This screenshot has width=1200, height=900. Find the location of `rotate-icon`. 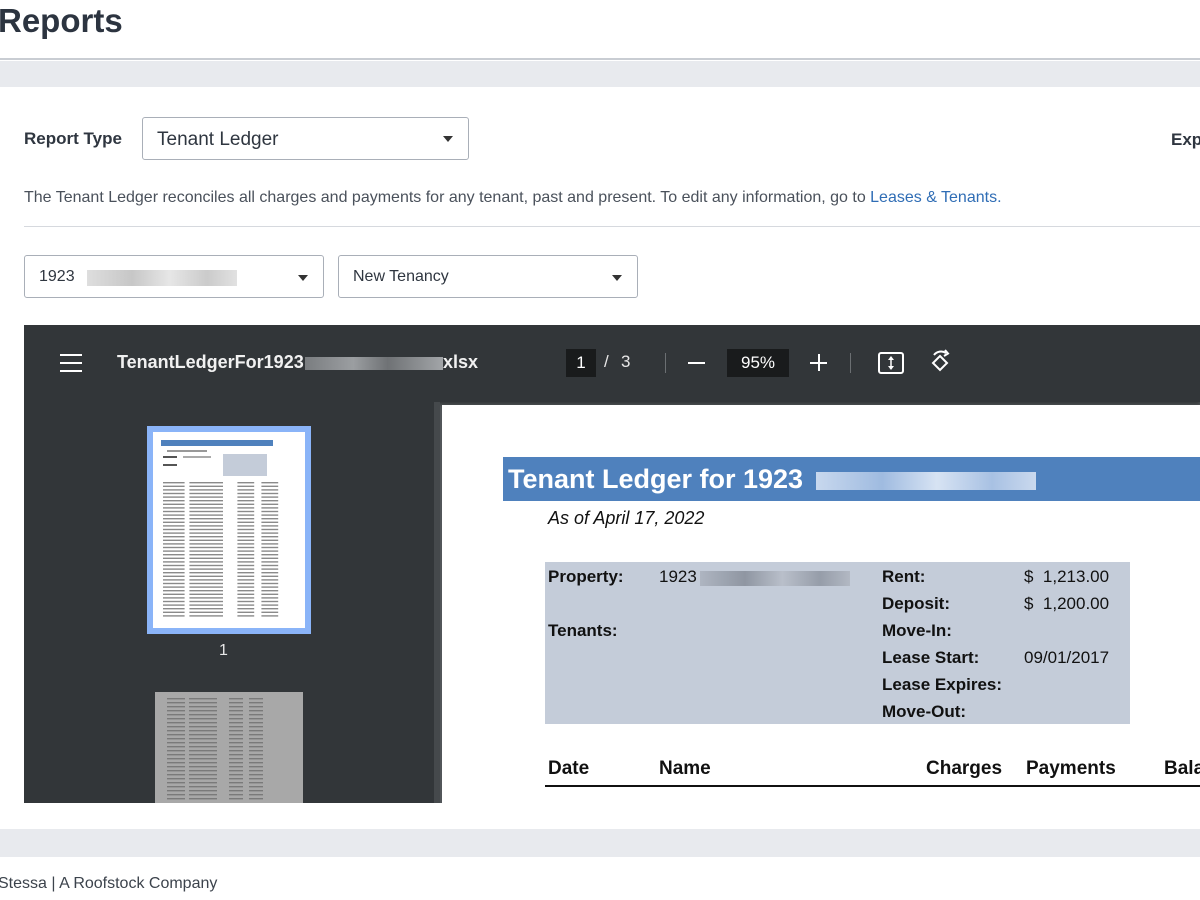

rotate-icon is located at coordinates (940, 363).